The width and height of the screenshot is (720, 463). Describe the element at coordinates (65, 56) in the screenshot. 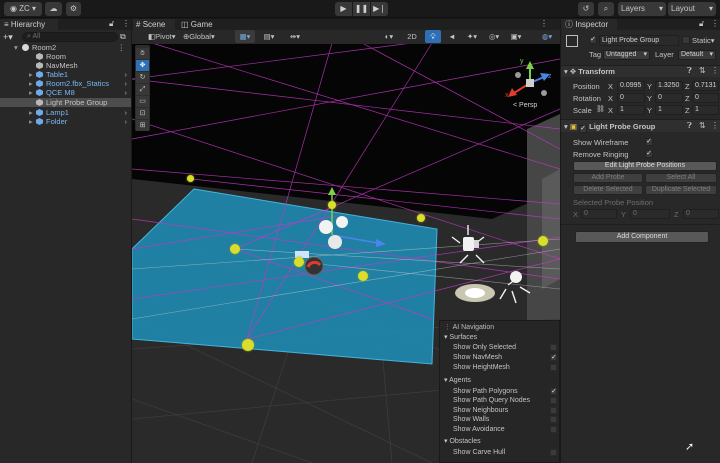

I see `hierarchy-item-room: Room` at that location.